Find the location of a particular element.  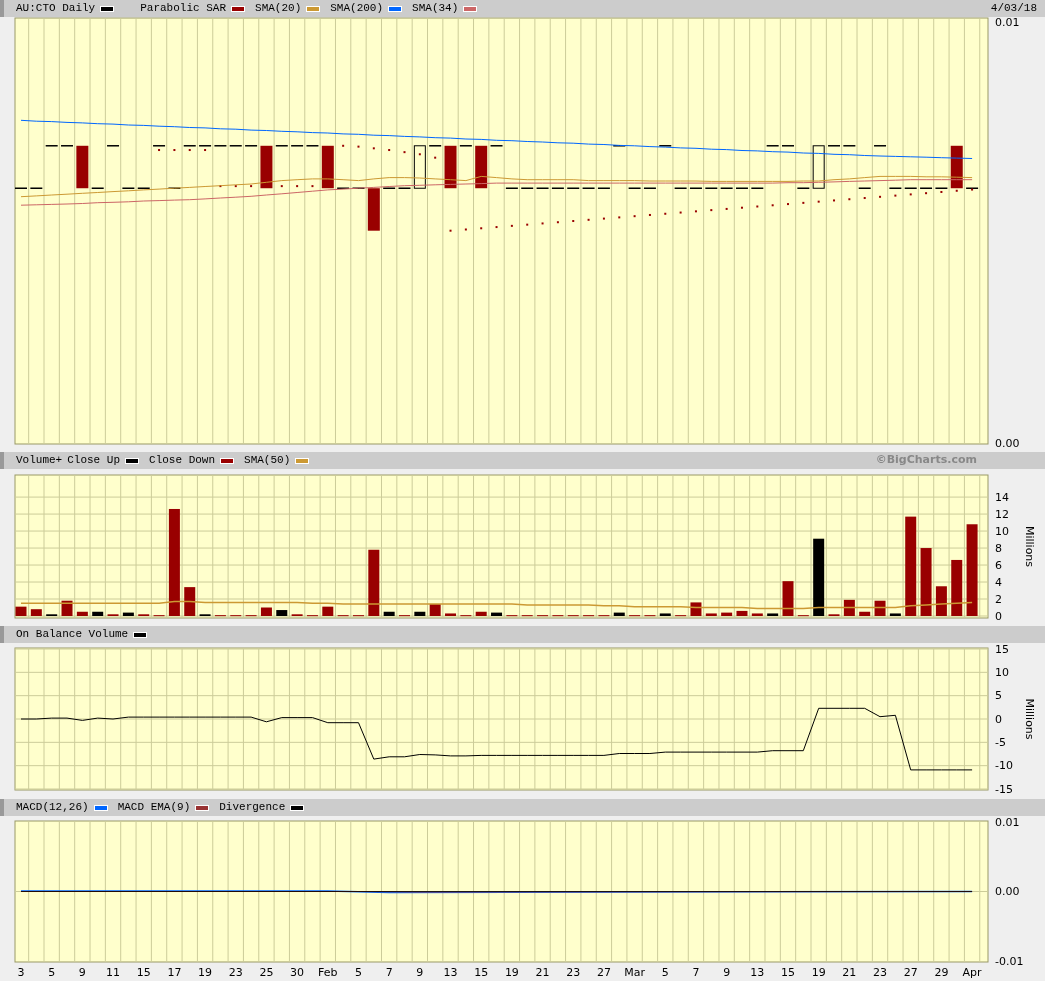

axis-tick-label: 8 is located at coordinates (998, 548).